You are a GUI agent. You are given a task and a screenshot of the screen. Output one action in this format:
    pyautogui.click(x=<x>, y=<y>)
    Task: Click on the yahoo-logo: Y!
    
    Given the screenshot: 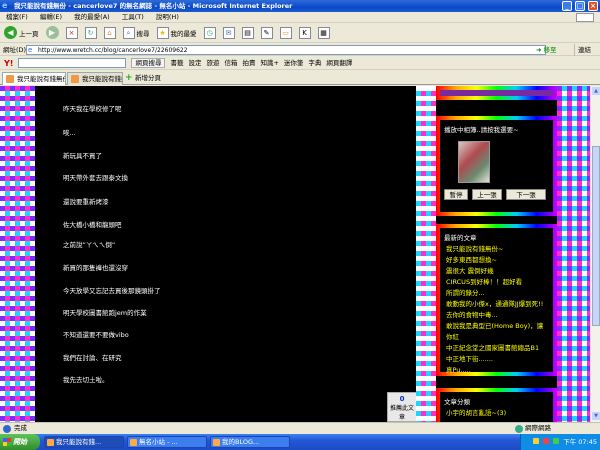 What is the action you would take?
    pyautogui.click(x=8, y=63)
    